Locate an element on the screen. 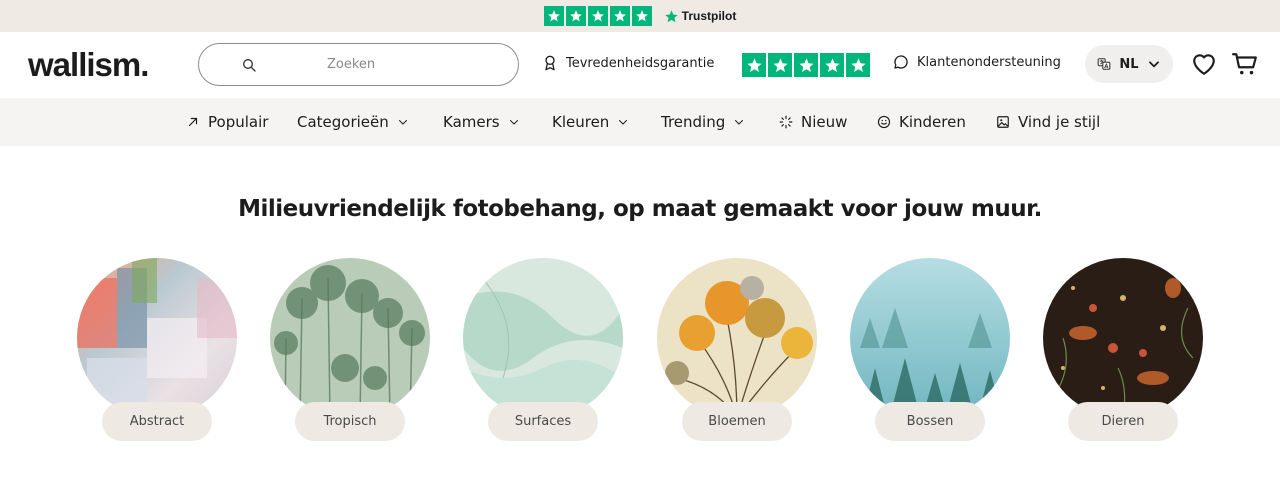 This screenshot has width=1280, height=480. category-label-surfaces: Surfaces is located at coordinates (543, 421).